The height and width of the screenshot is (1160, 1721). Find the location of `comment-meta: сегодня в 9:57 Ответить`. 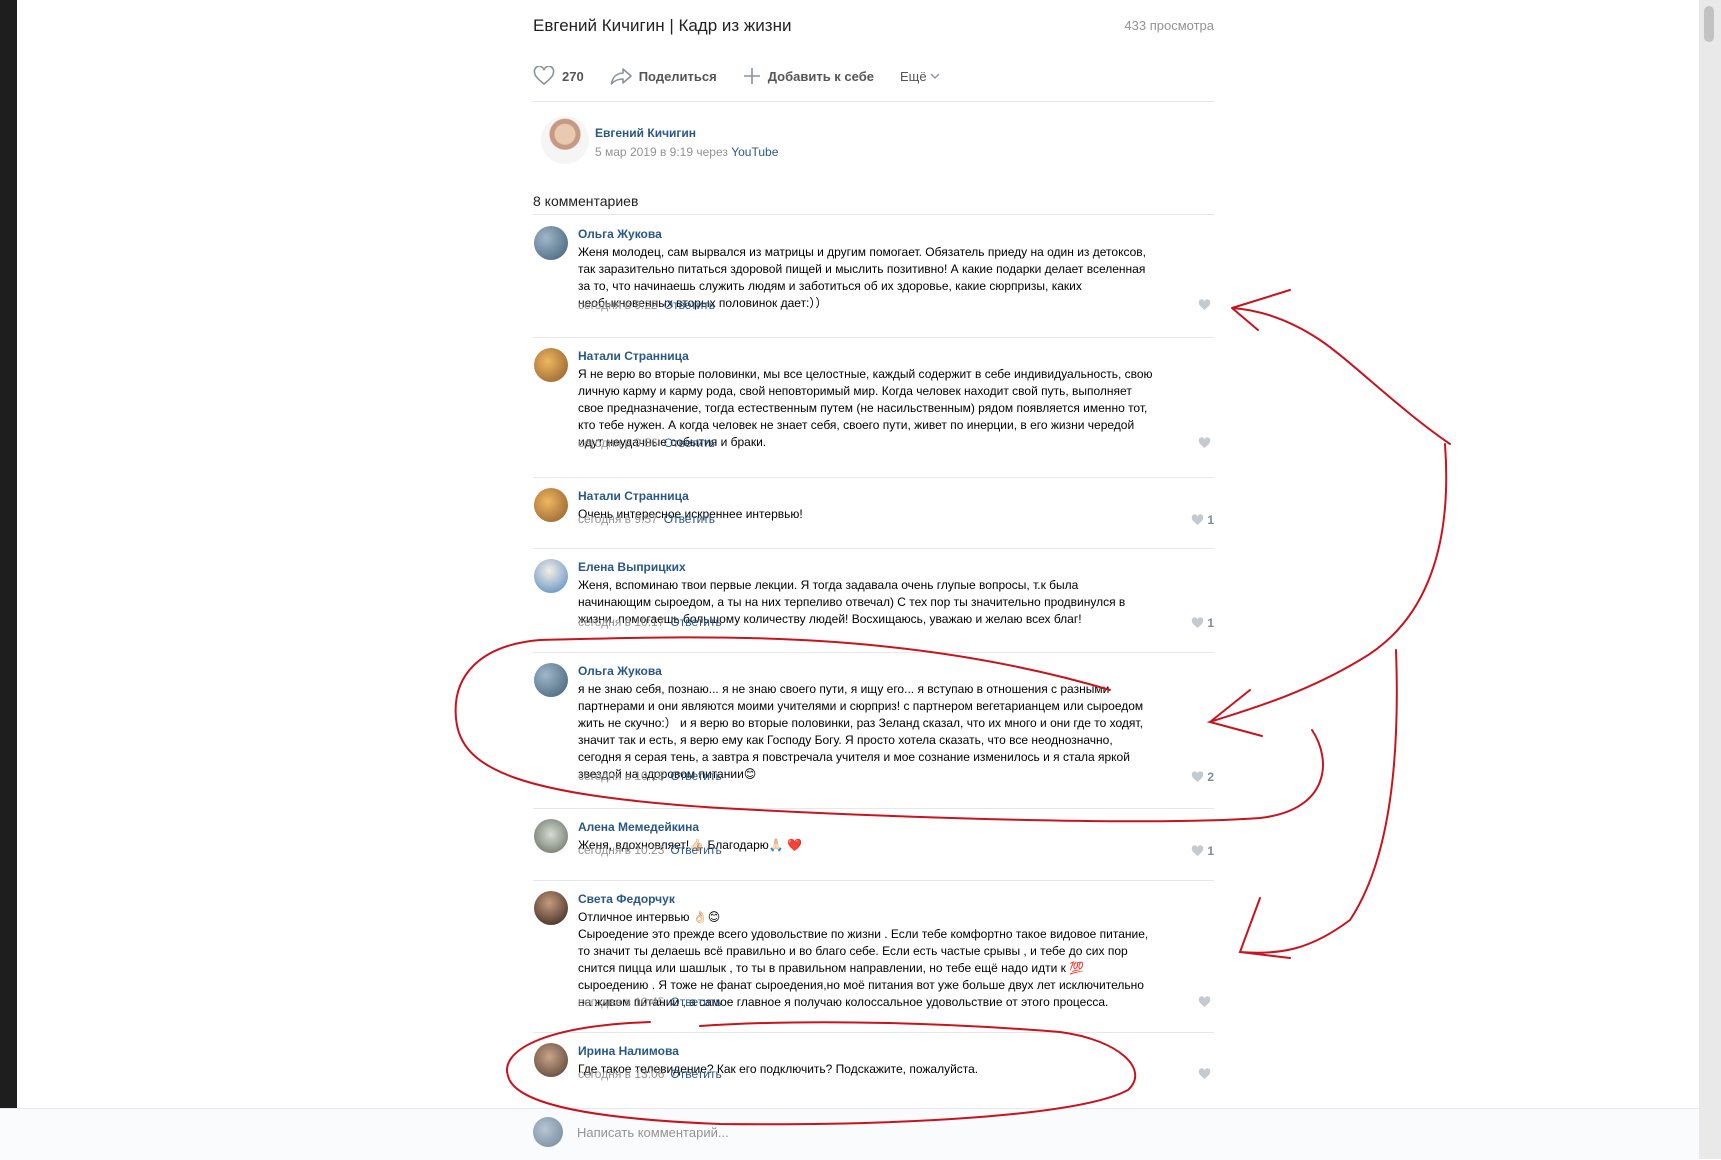

comment-meta: сегодня в 9:57 Ответить is located at coordinates (646, 519).